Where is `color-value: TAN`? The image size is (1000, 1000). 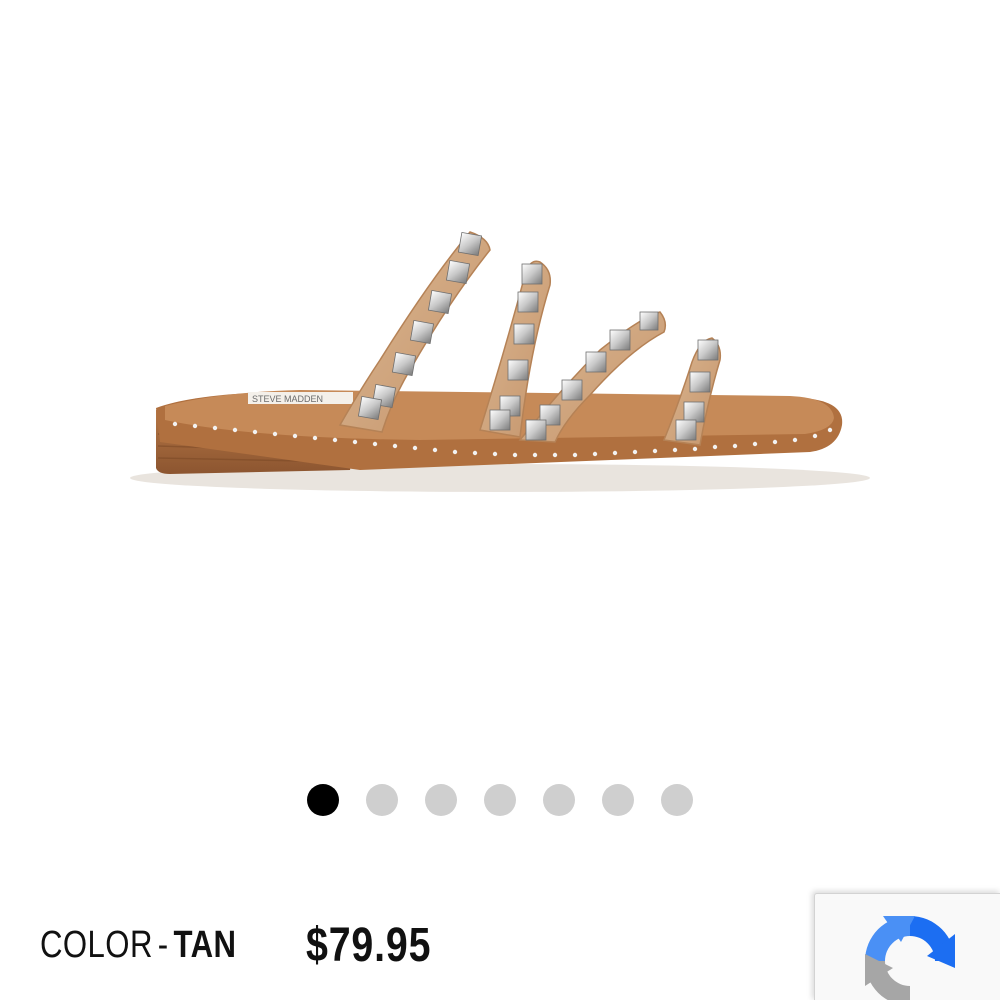
color-value: TAN is located at coordinates (205, 944).